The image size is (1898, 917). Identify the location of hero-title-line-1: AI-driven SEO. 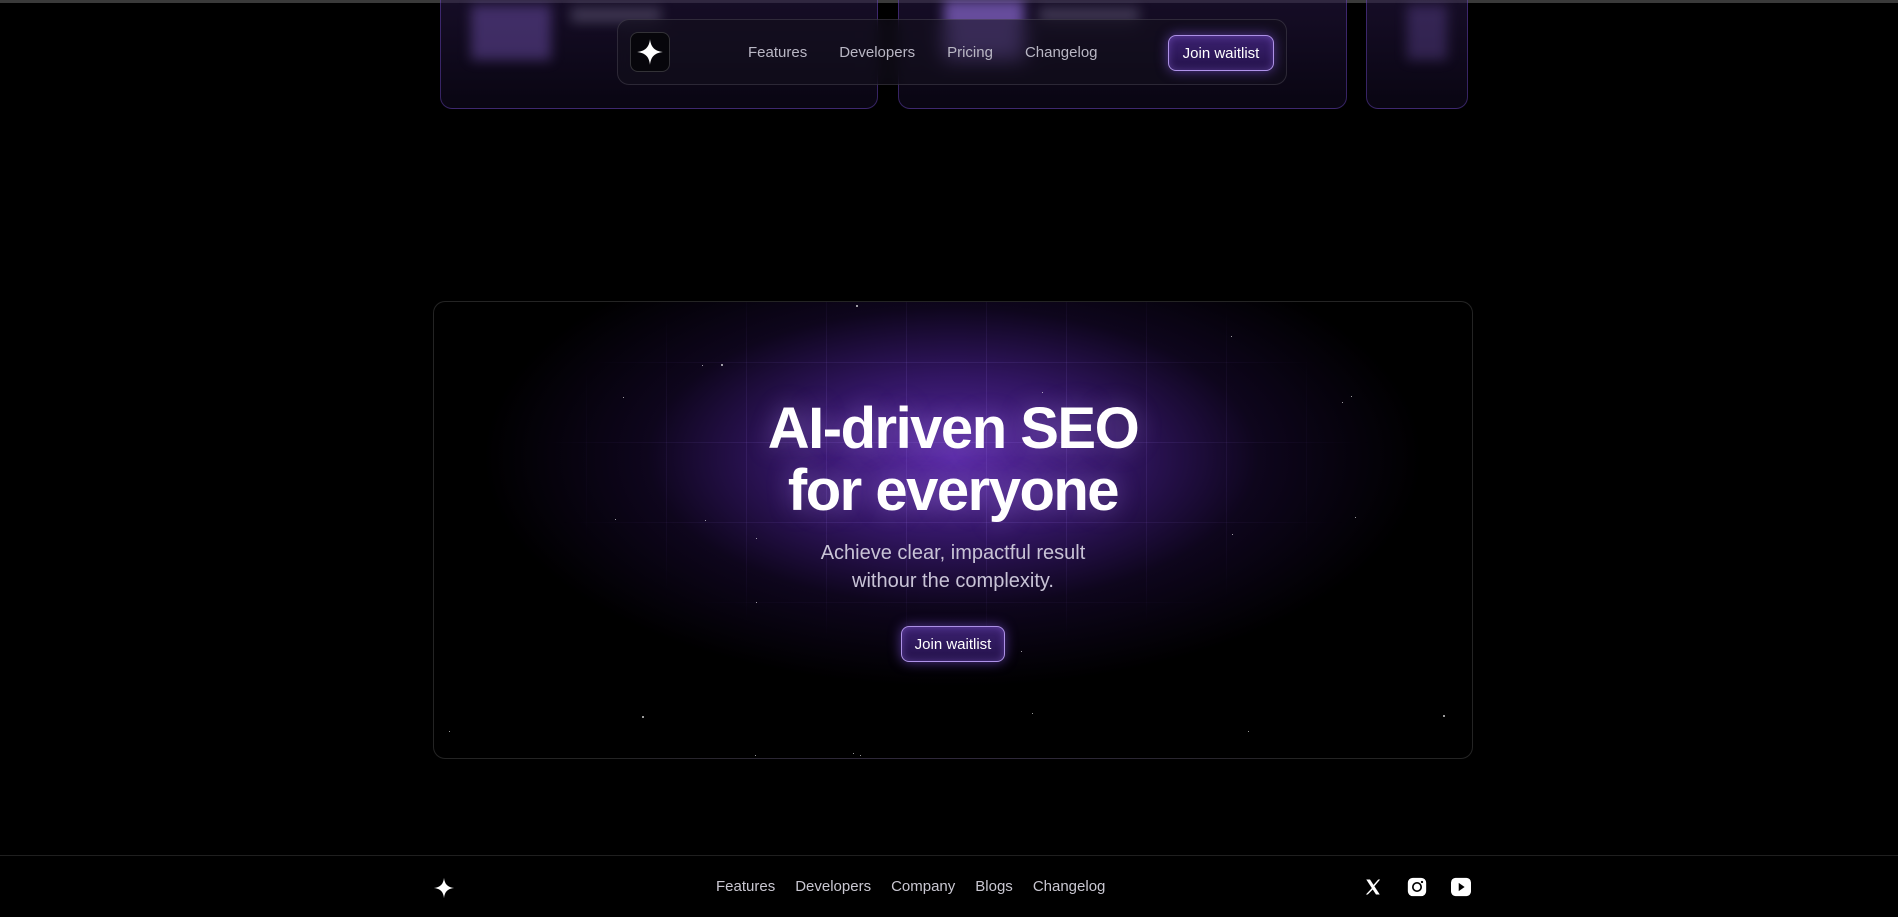
(953, 428).